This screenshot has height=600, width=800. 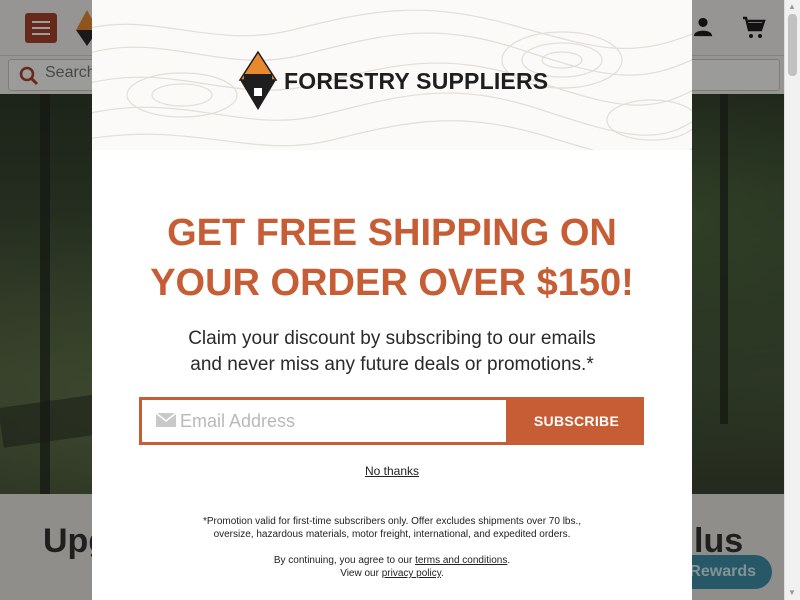 I want to click on terms-link: terms and conditions, so click(x=461, y=560).